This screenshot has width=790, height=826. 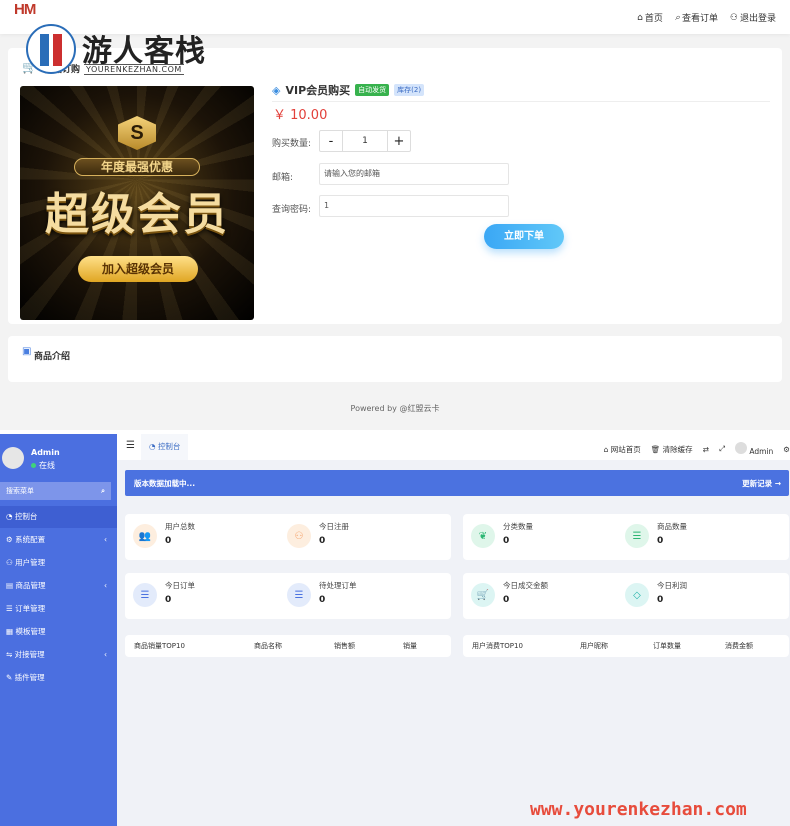 What do you see at coordinates (457, 483) in the screenshot?
I see `version-notice: 版本数据加载中... 更新记录 →` at bounding box center [457, 483].